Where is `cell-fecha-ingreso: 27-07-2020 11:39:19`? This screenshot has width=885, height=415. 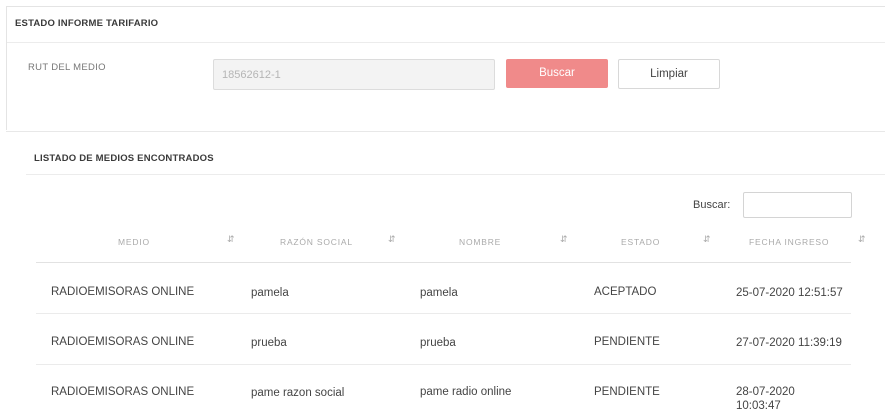
cell-fecha-ingreso: 27-07-2020 11:39:19 is located at coordinates (789, 343).